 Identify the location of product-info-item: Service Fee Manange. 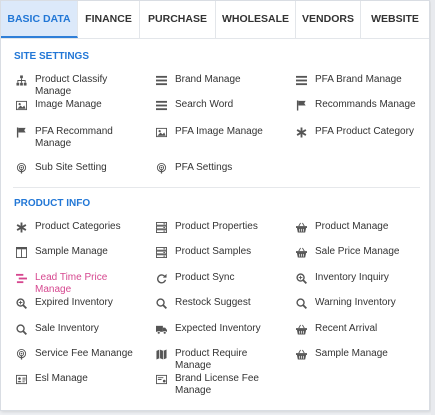
(79, 354).